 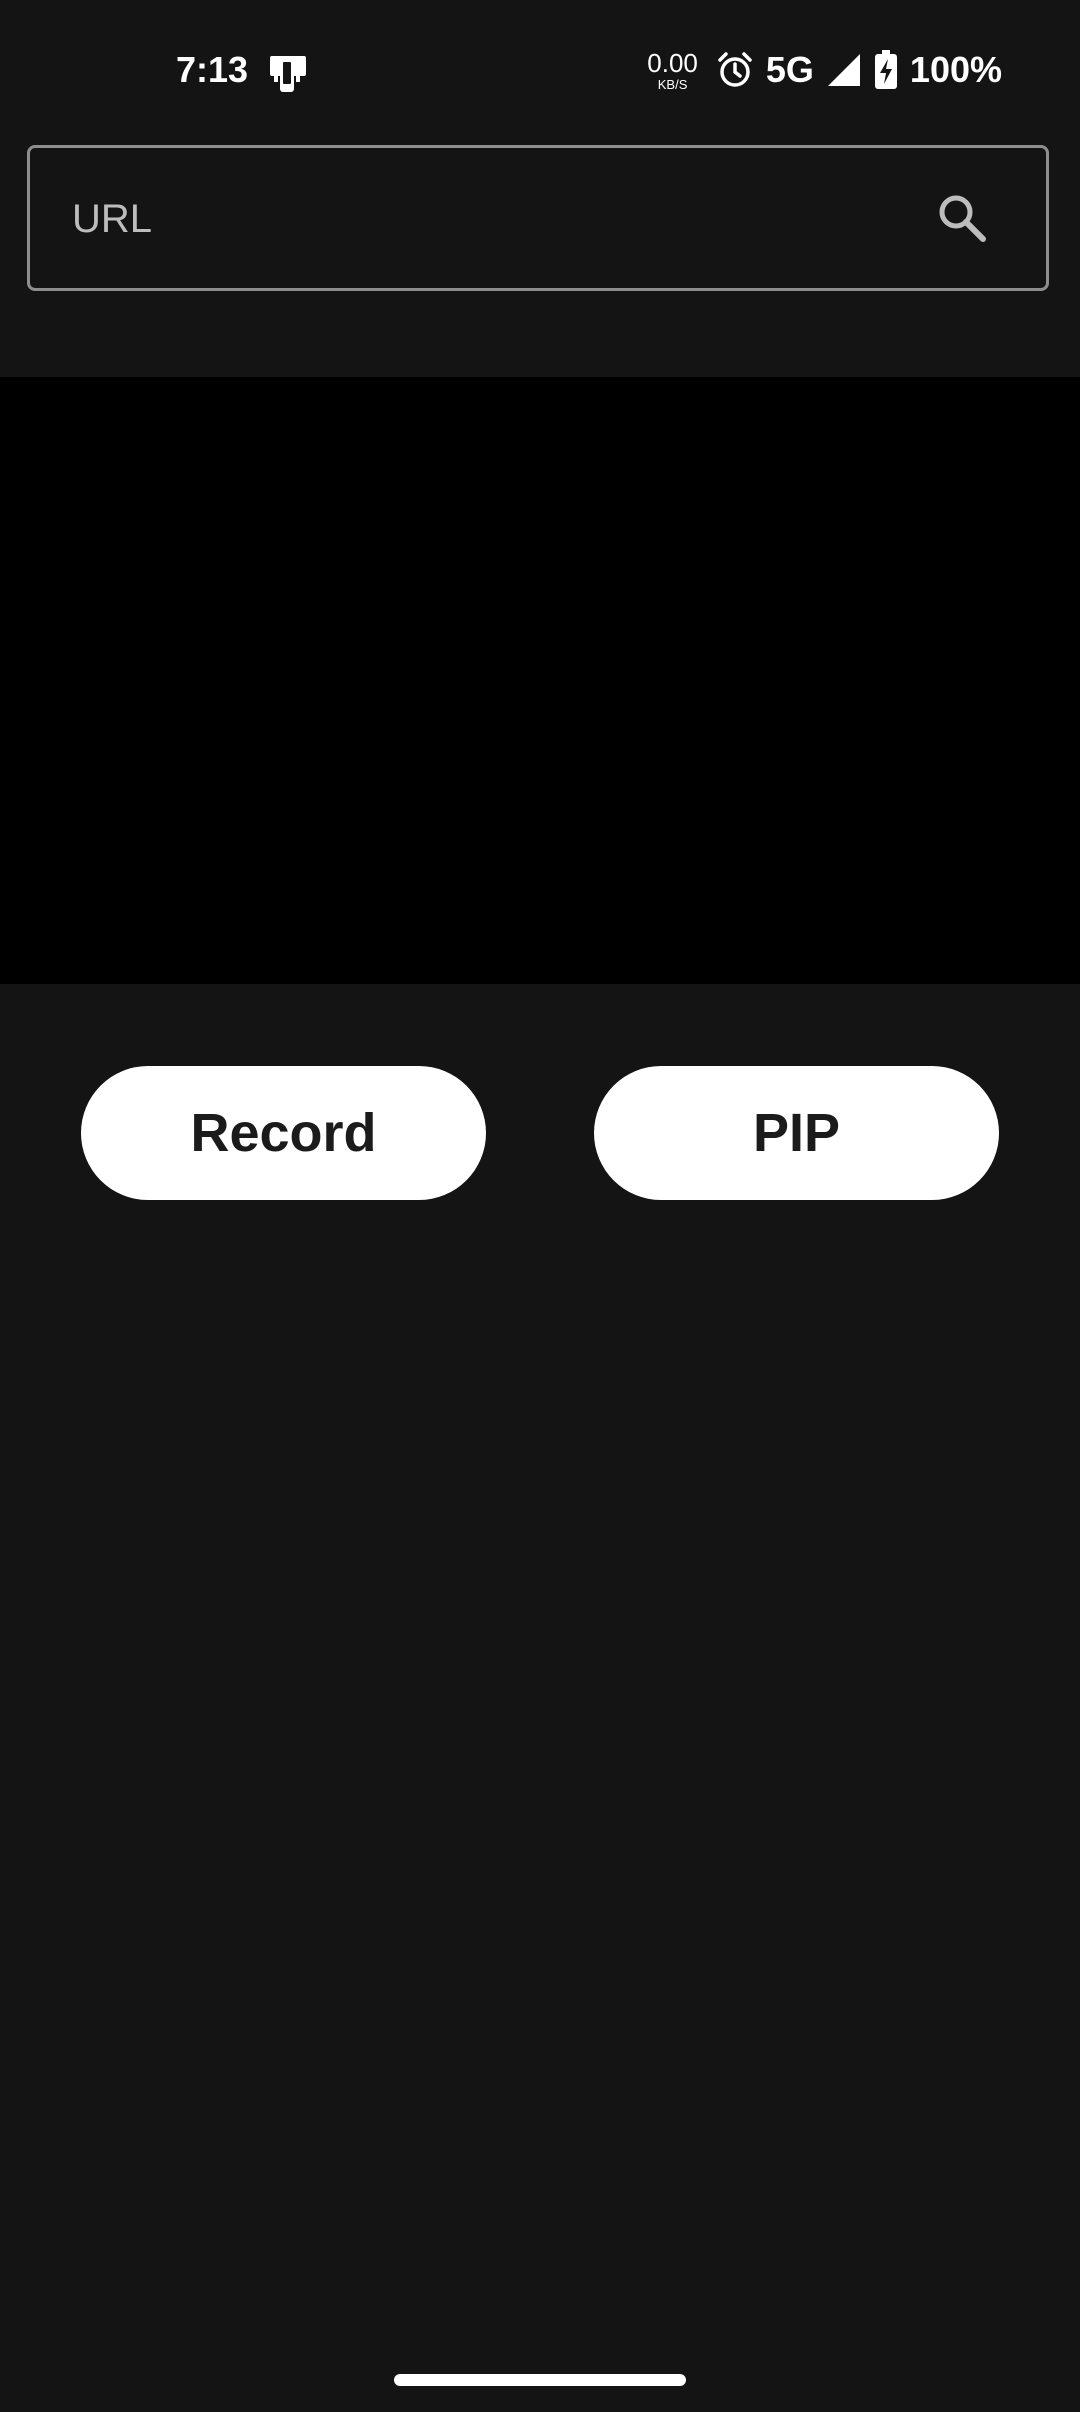 I want to click on status-icons: 0.00 KB/S 5G 100%, so click(x=824, y=70).